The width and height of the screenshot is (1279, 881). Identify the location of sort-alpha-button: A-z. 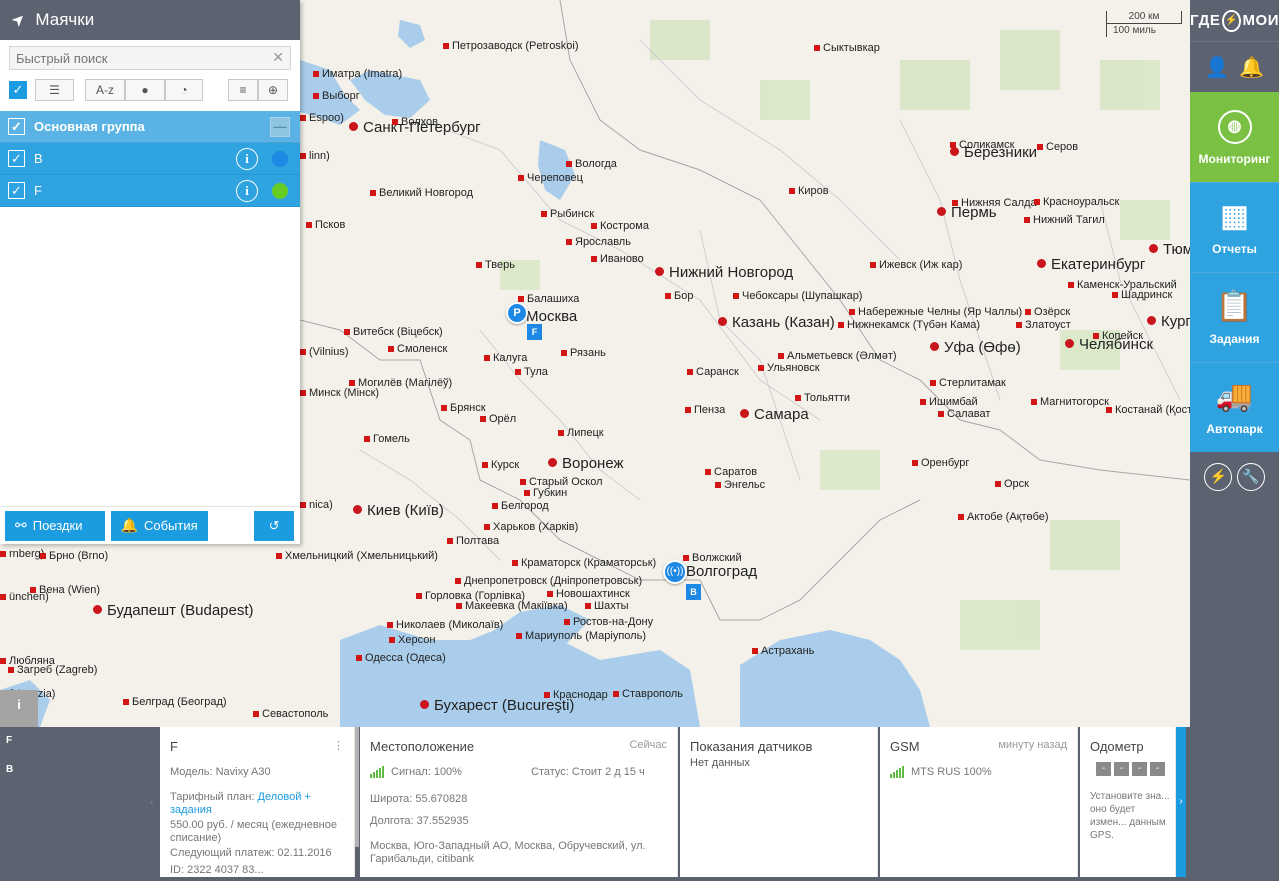
(105, 90).